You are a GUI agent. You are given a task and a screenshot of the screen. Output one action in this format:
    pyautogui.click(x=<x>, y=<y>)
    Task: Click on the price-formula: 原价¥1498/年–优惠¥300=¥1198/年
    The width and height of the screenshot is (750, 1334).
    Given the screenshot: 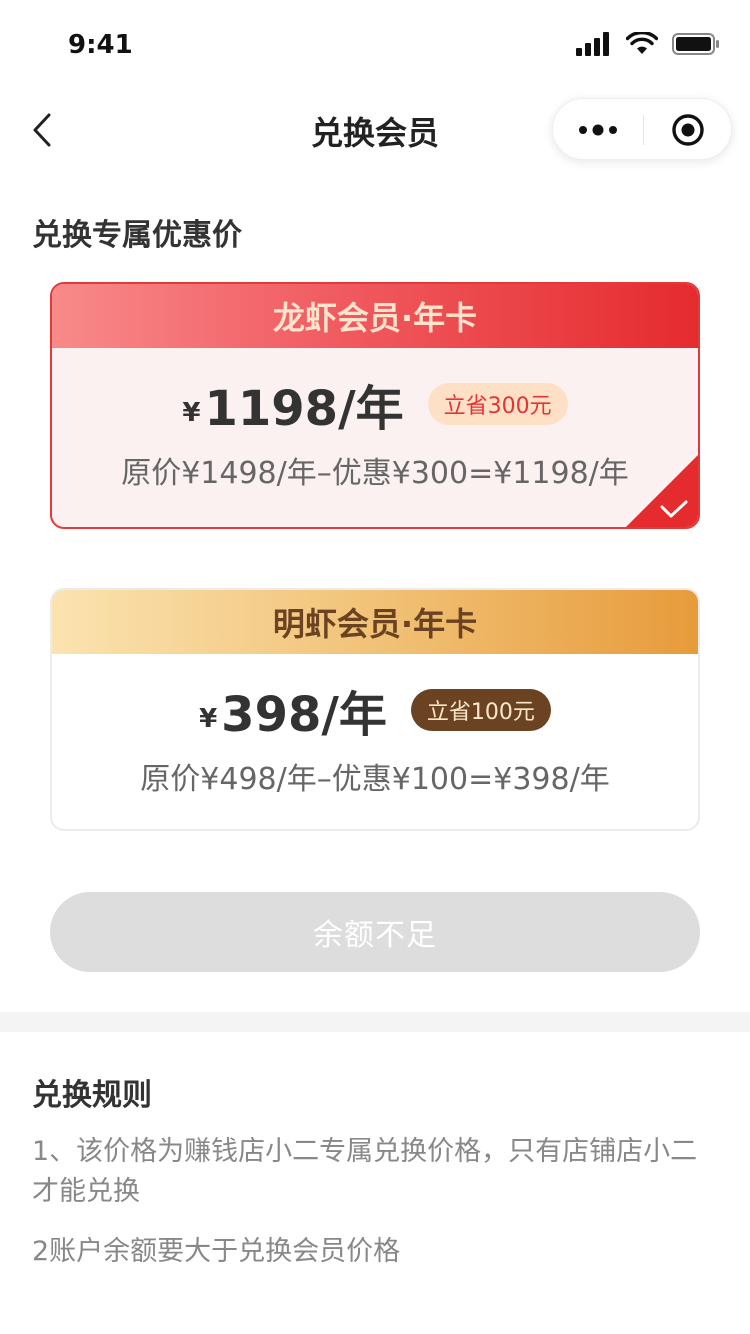 What is the action you would take?
    pyautogui.click(x=375, y=473)
    